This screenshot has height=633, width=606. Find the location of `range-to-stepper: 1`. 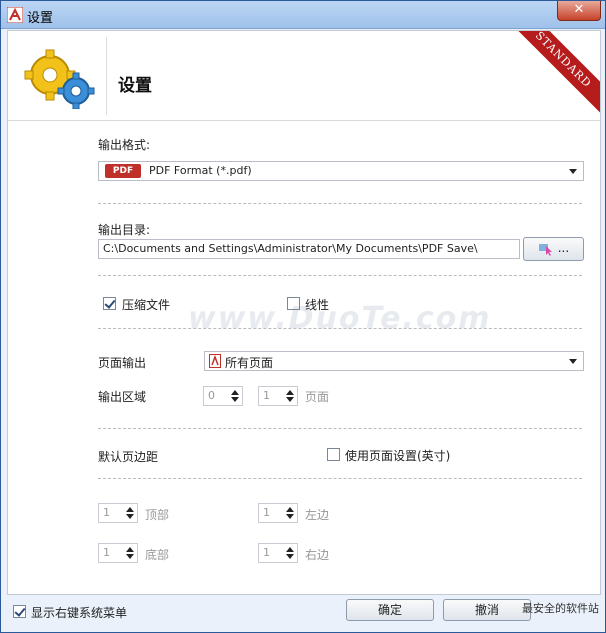

range-to-stepper: 1 is located at coordinates (278, 396).